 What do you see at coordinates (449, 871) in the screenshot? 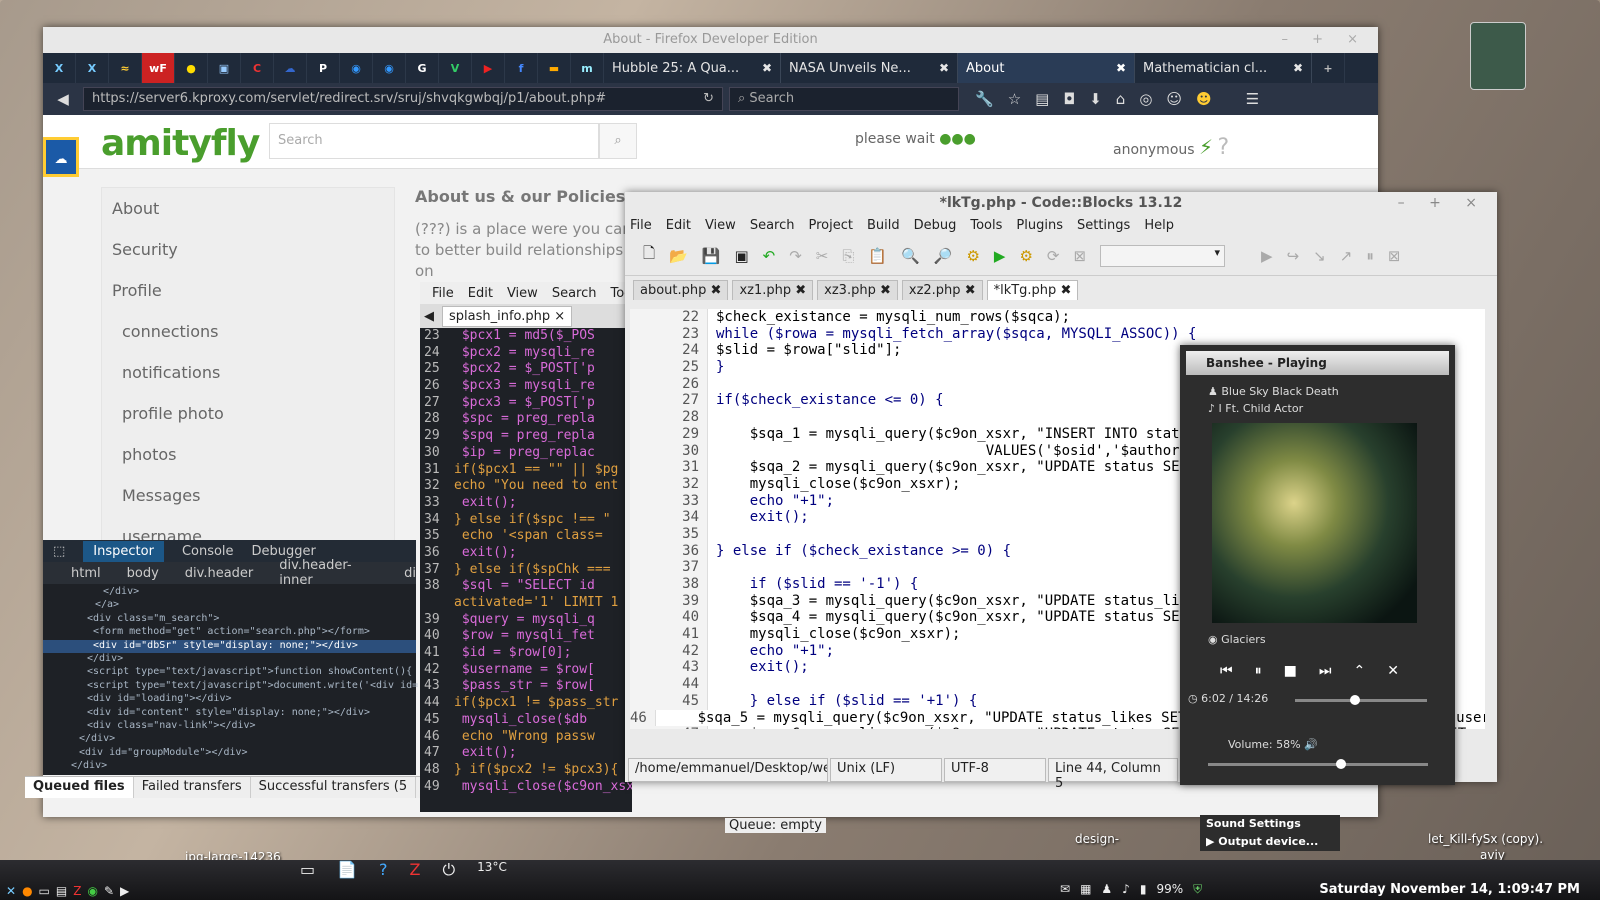
I see `power-icon: ⏻` at bounding box center [449, 871].